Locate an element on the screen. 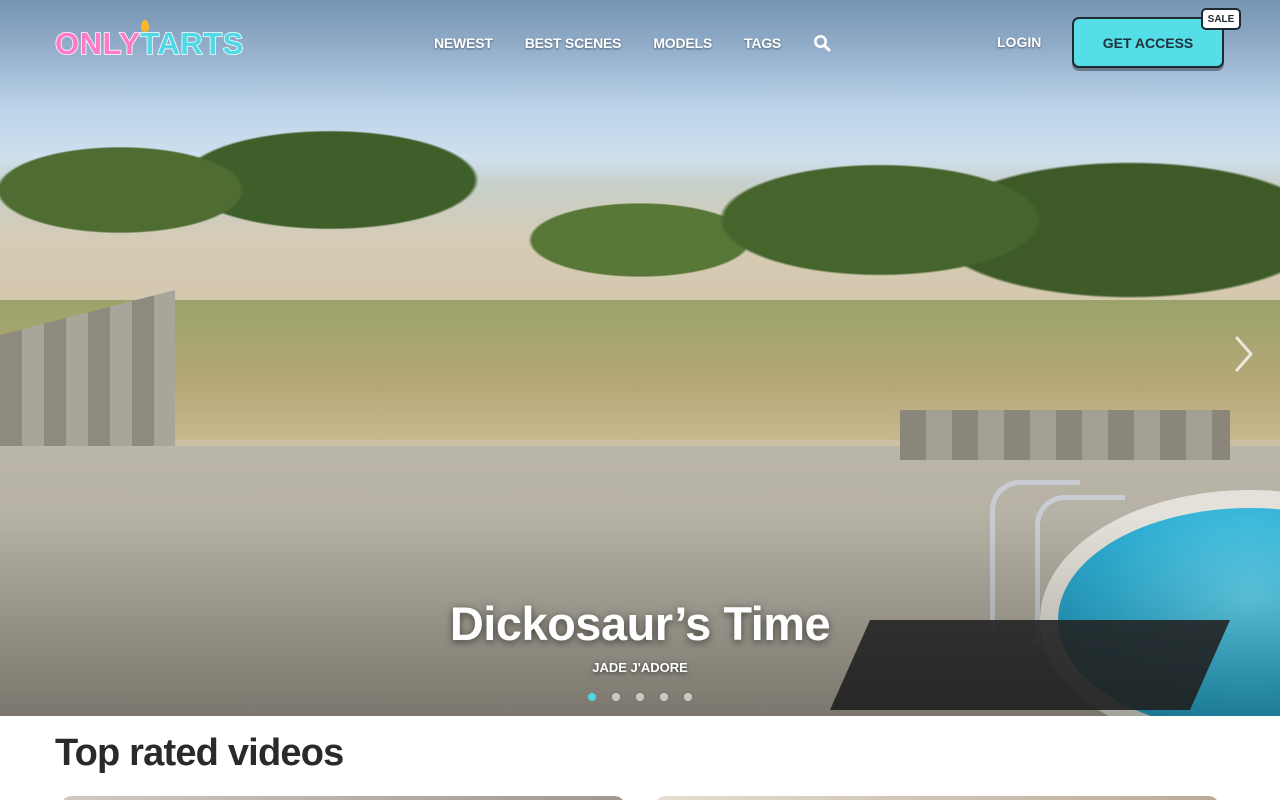 The width and height of the screenshot is (1280, 800). section-title: Top rated videos is located at coordinates (199, 753).